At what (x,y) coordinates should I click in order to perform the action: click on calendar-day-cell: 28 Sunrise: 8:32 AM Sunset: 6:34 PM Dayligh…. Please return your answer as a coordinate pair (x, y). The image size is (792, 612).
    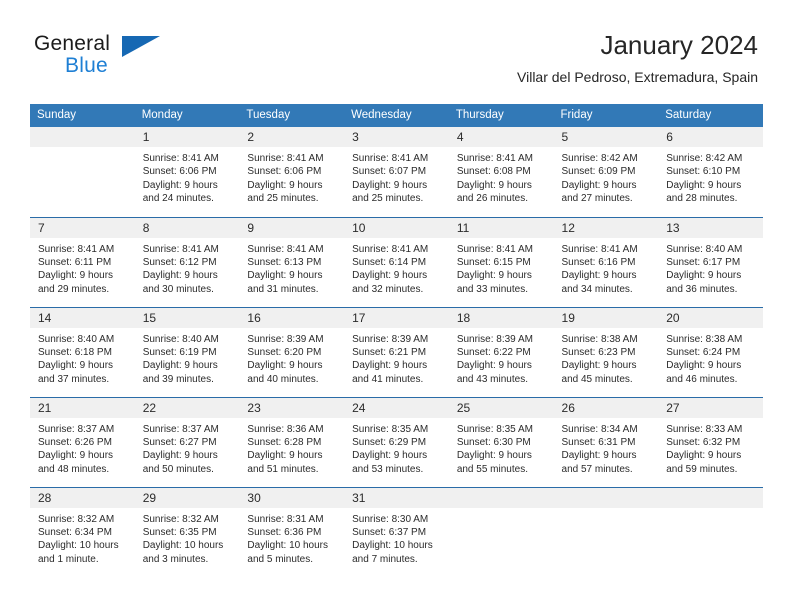
    Looking at the image, I should click on (82, 531).